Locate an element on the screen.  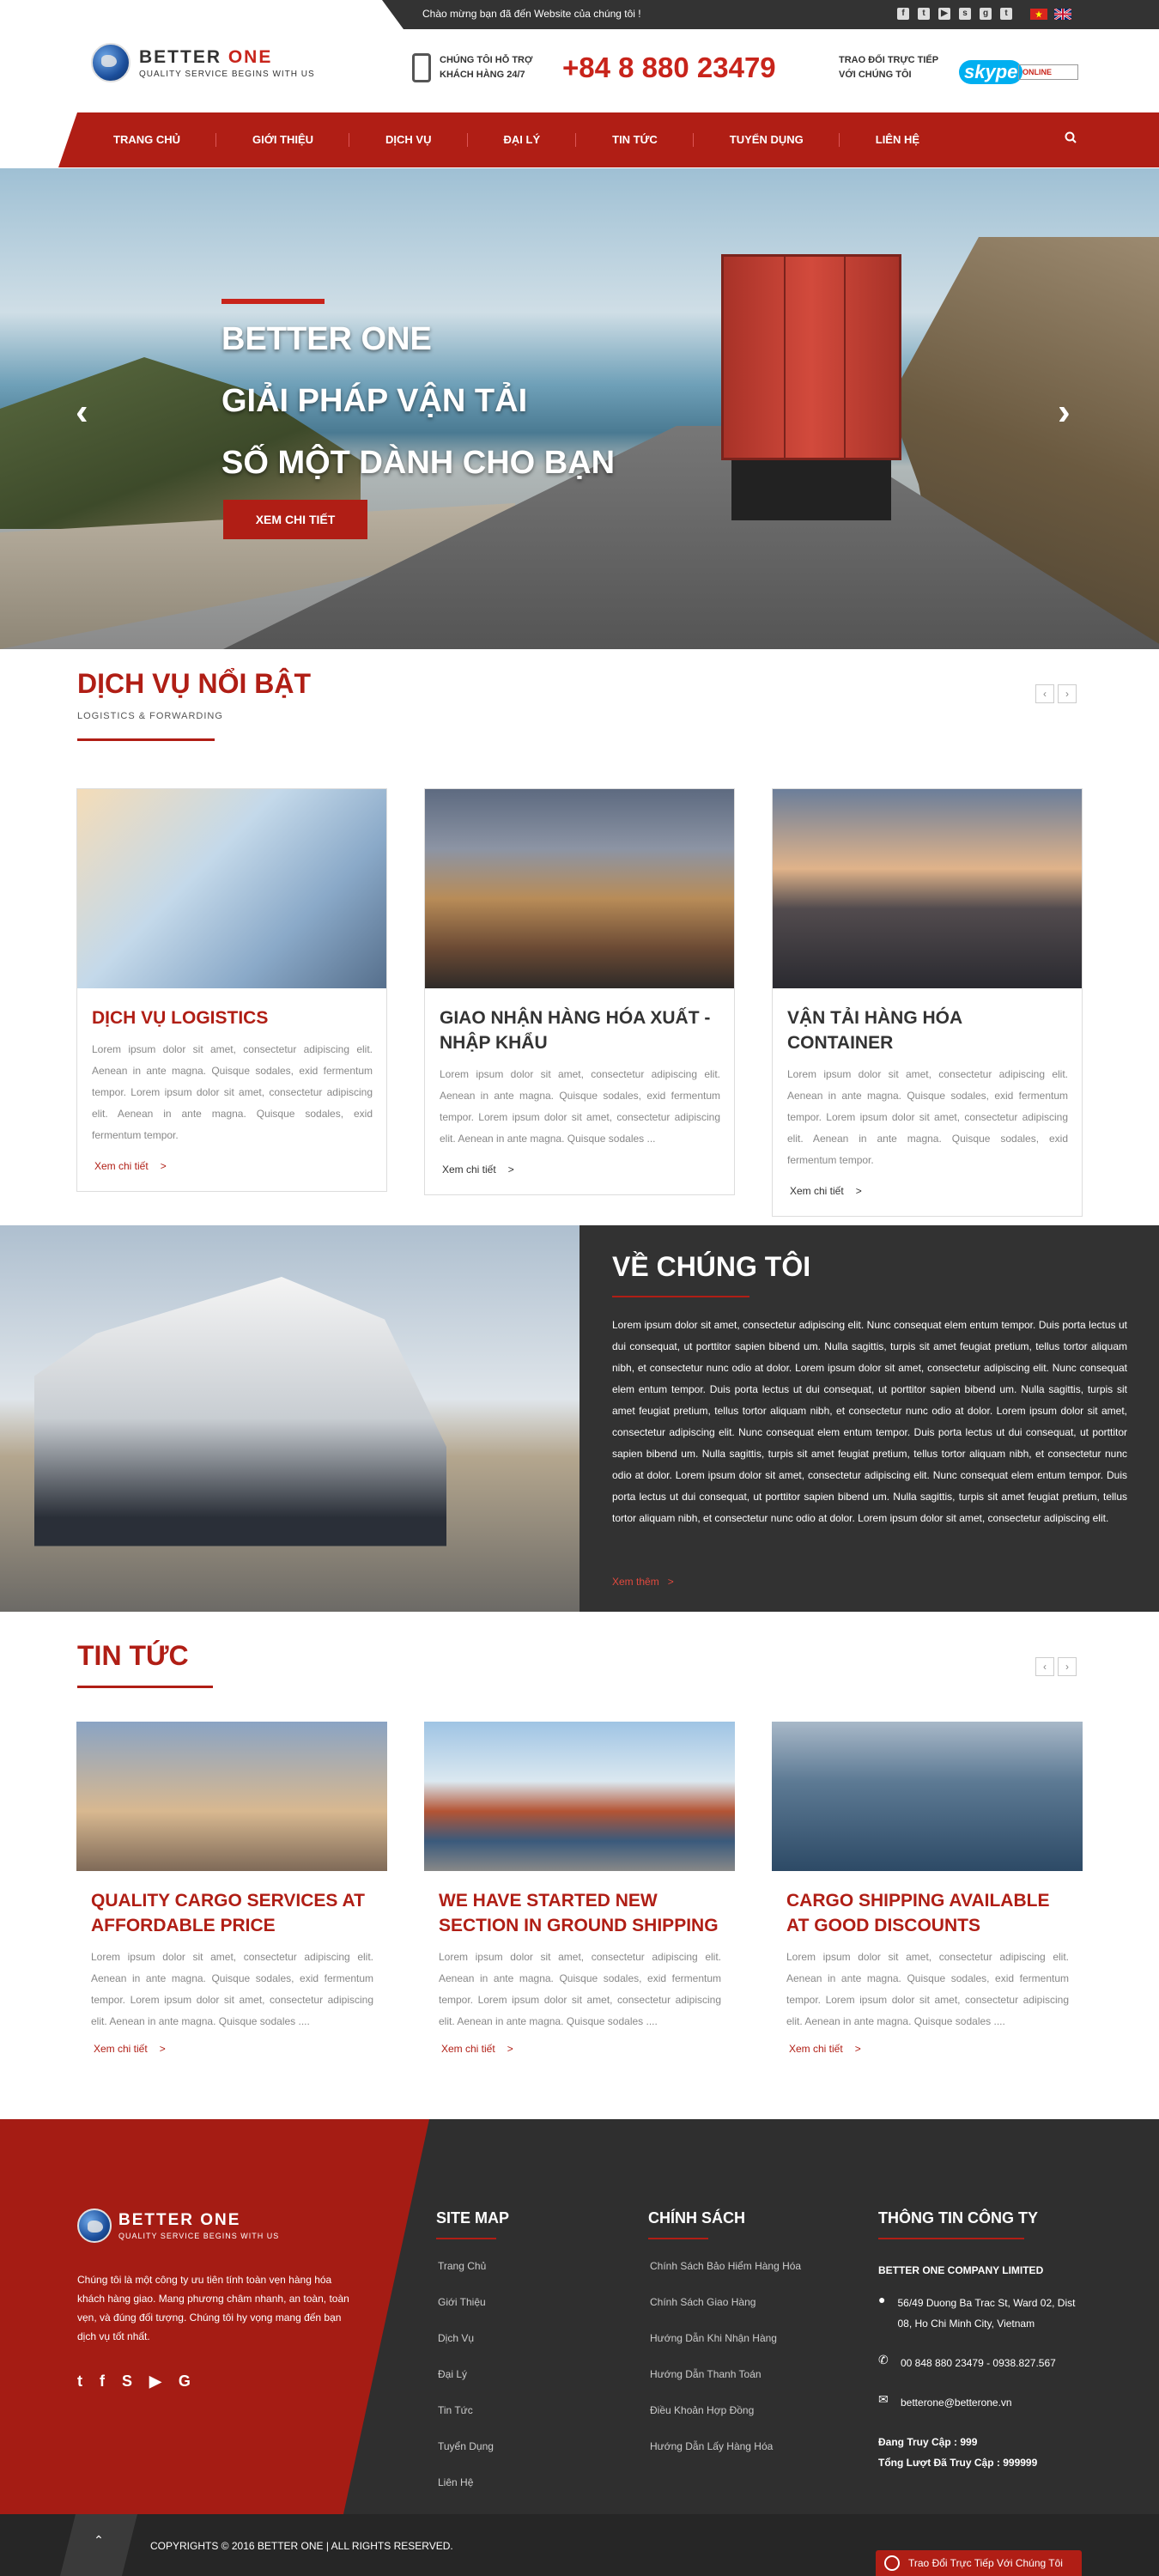
footer-policy-link: Điều Khoản Hợp Đồng is located at coordinates (724, 2410).